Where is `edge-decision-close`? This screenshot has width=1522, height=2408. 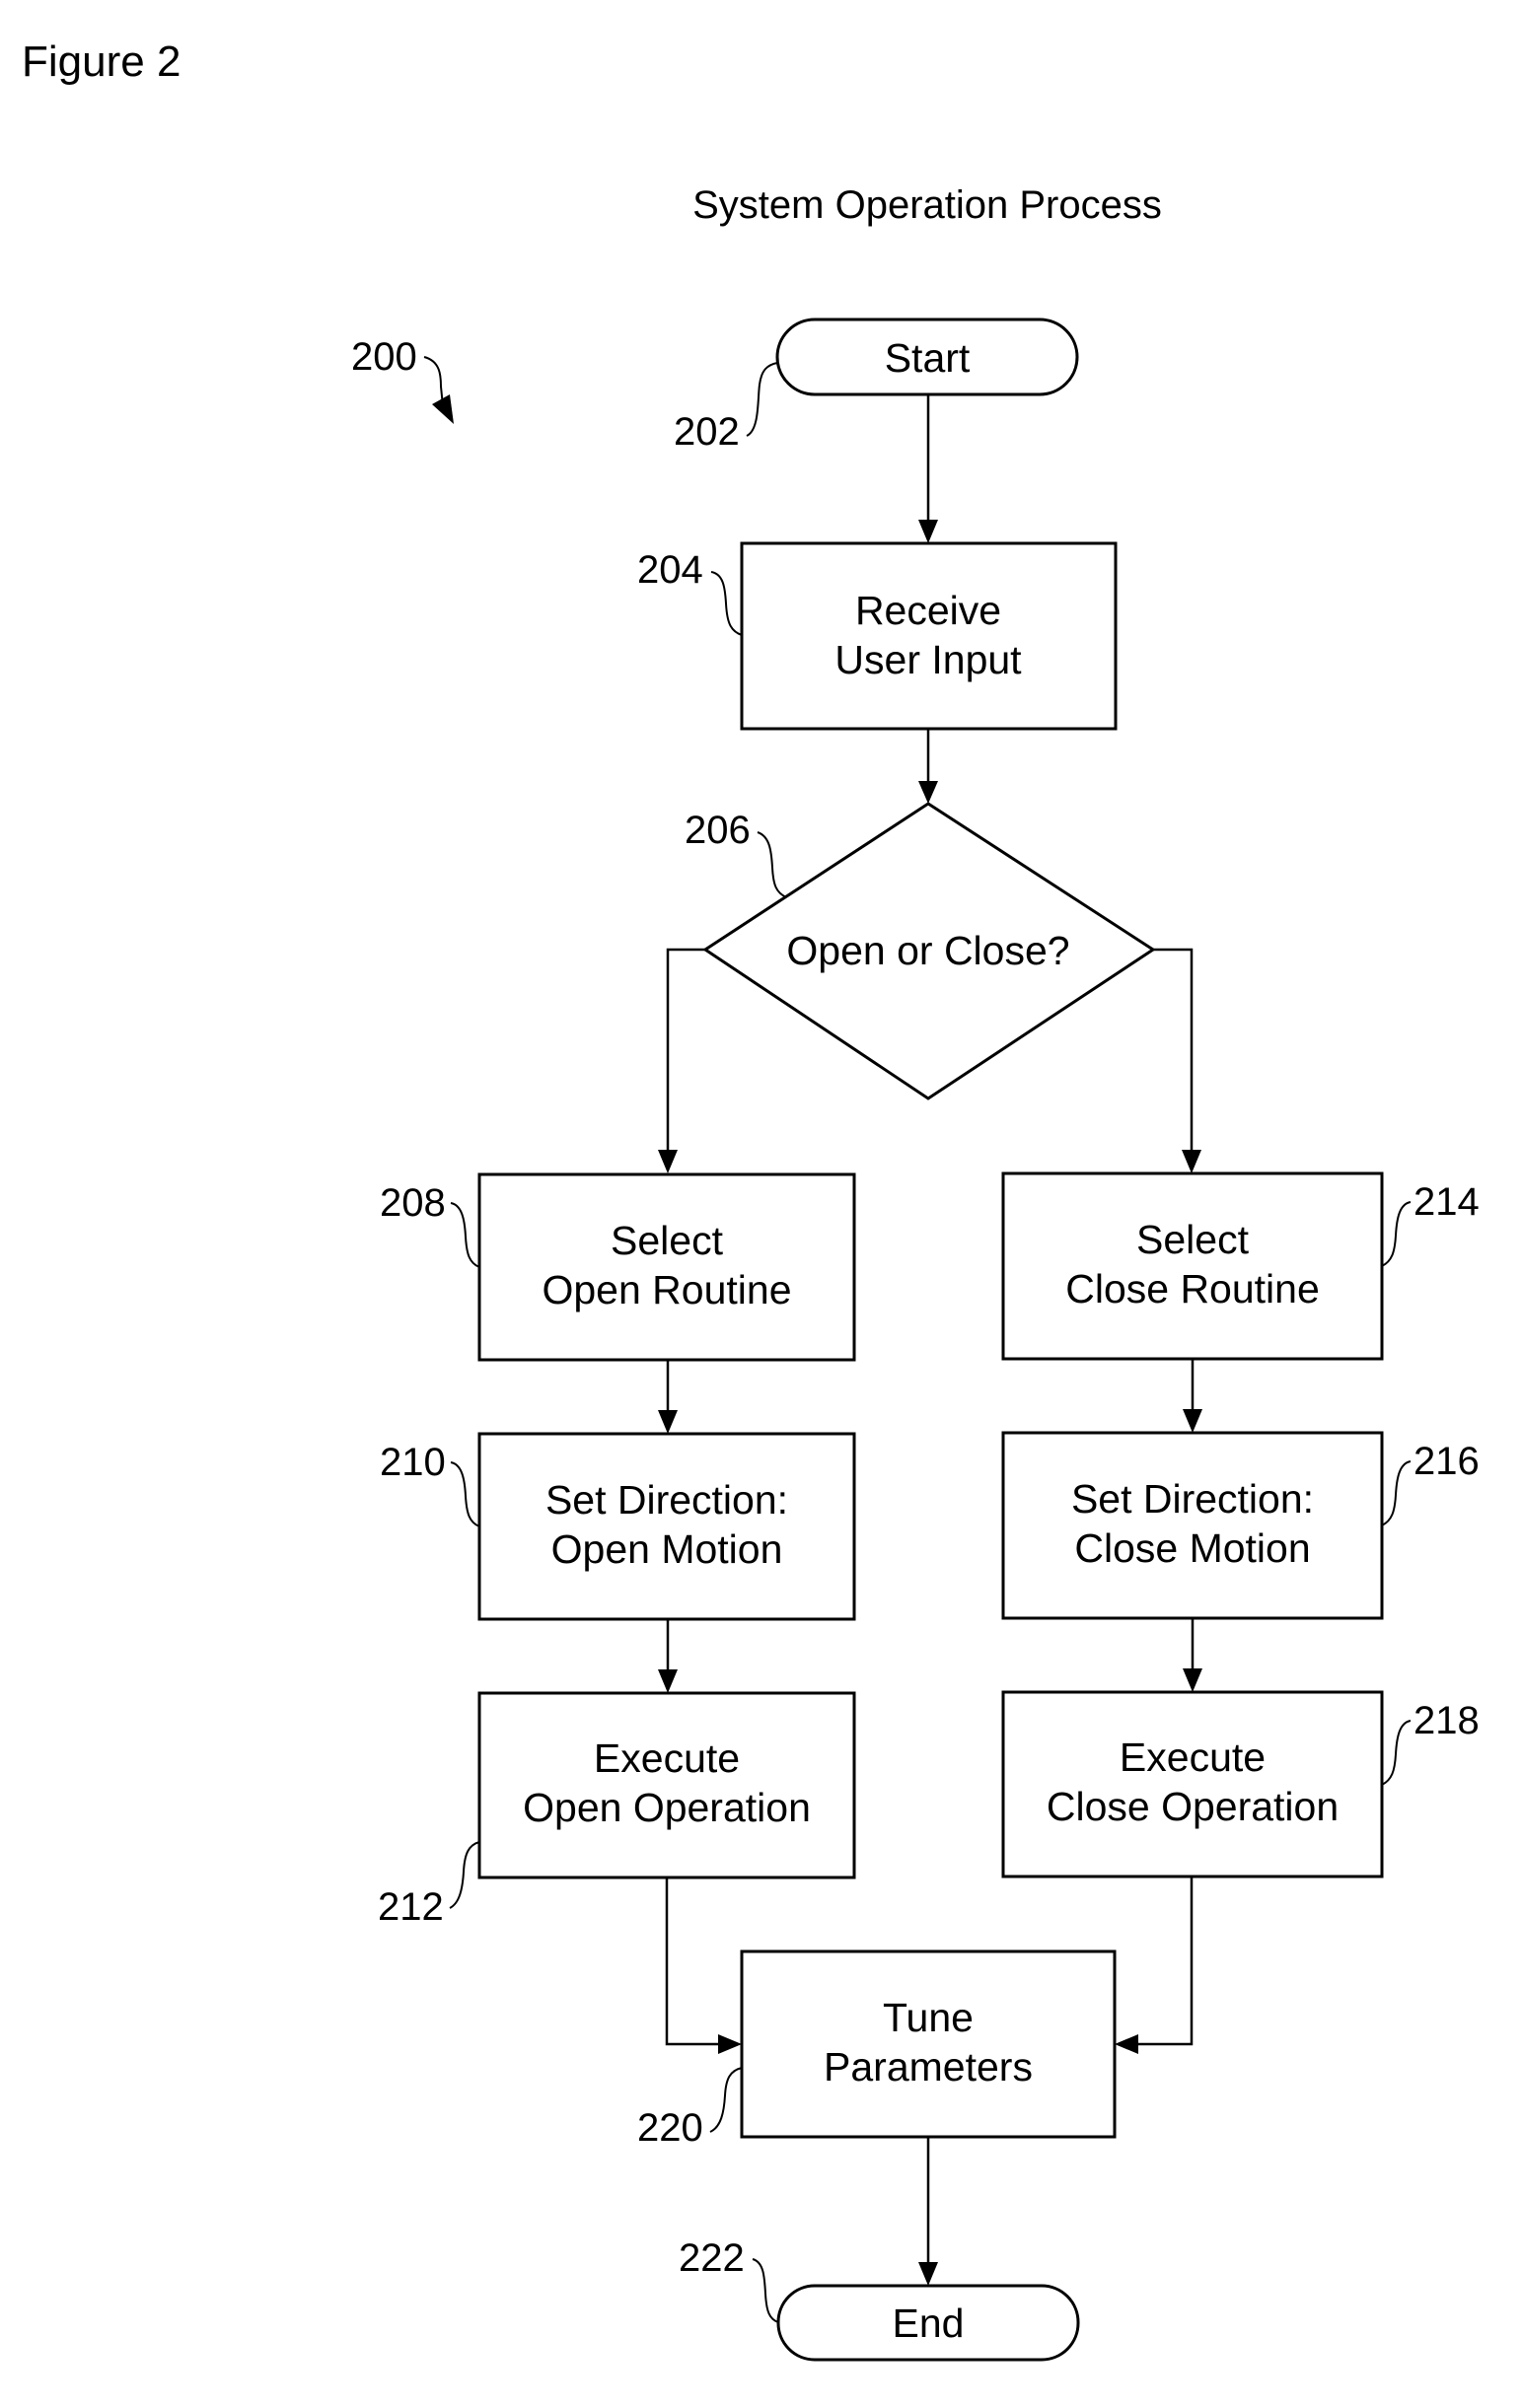
edge-decision-close is located at coordinates (1174, 1052).